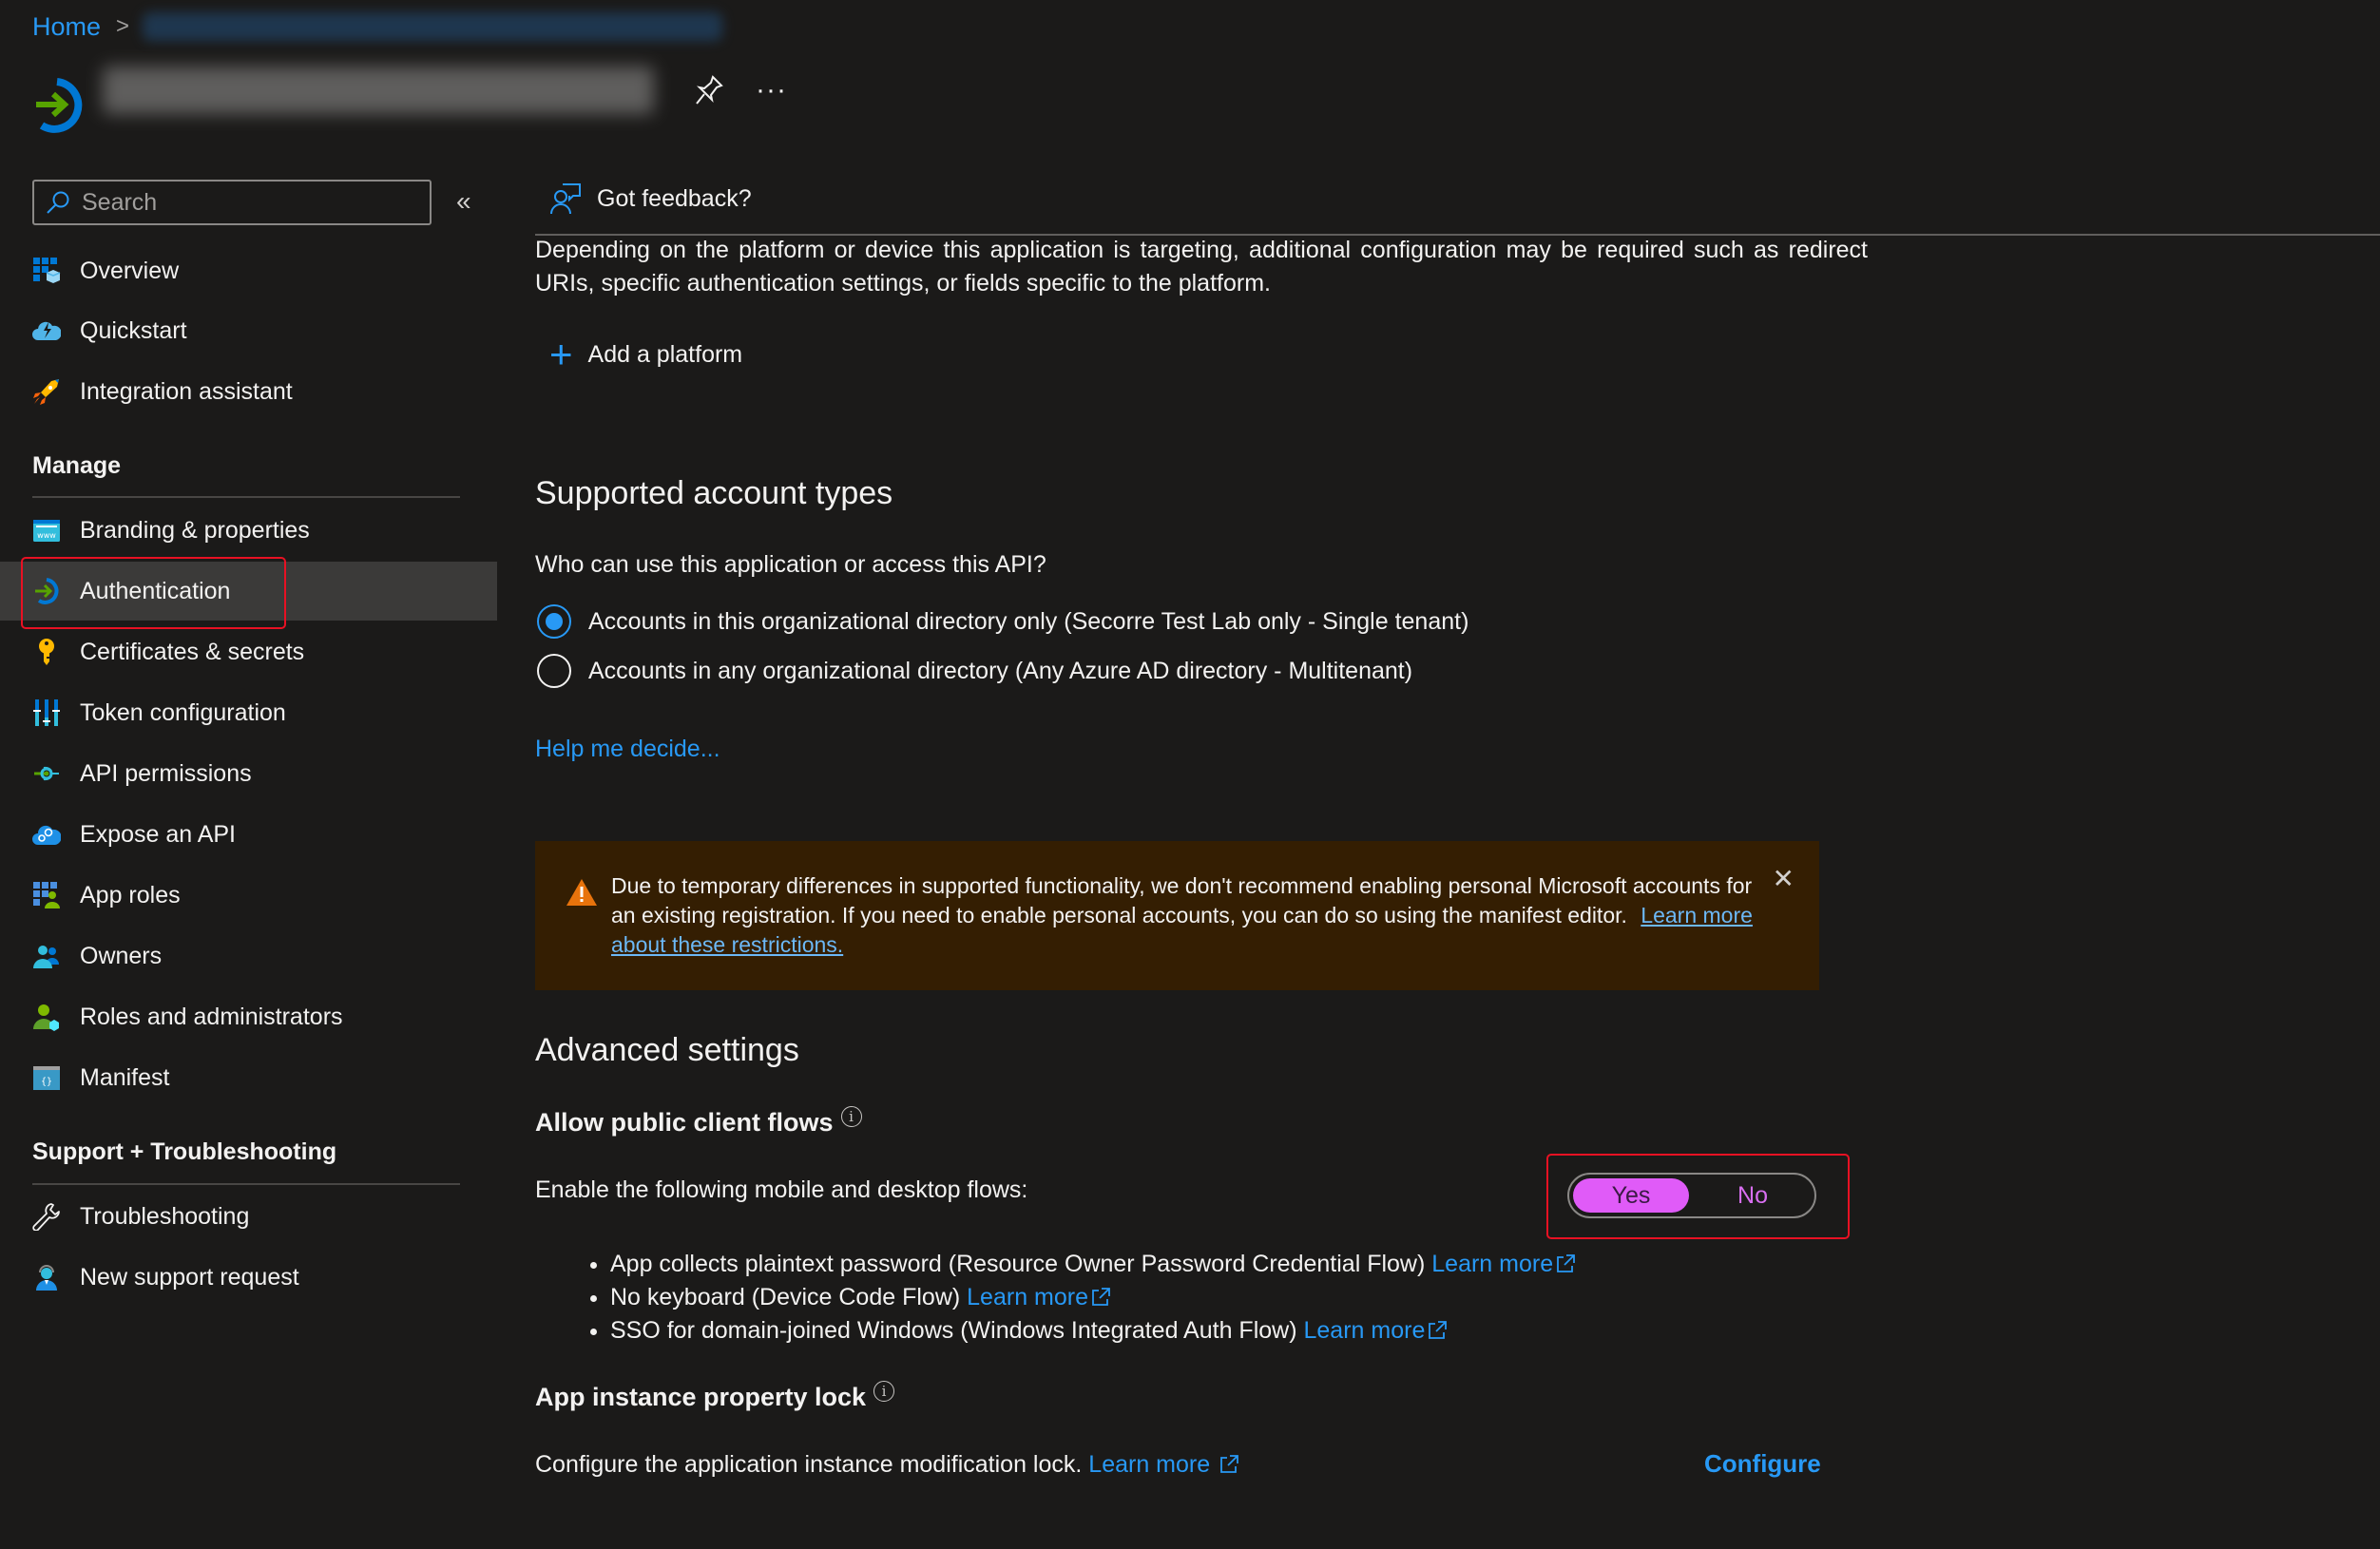 The image size is (2380, 1549). I want to click on sidebar-item-integration-assistant: Integration assistant, so click(248, 392).